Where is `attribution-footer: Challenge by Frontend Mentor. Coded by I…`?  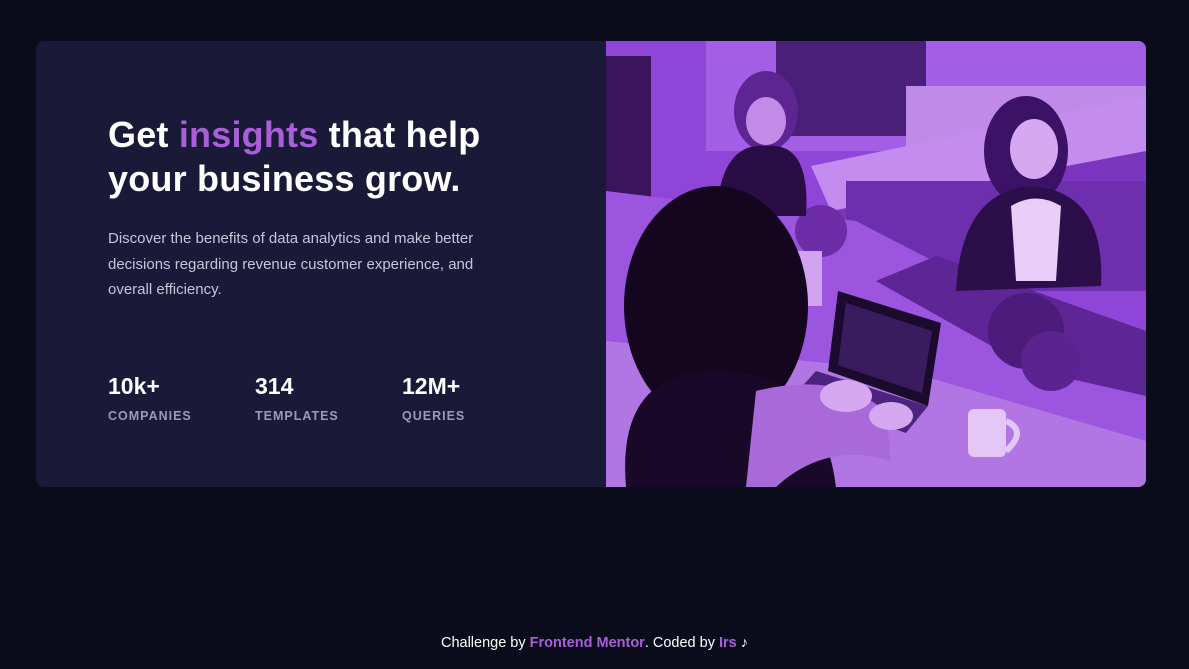
attribution-footer: Challenge by Frontend Mentor. Coded by I… is located at coordinates (594, 643).